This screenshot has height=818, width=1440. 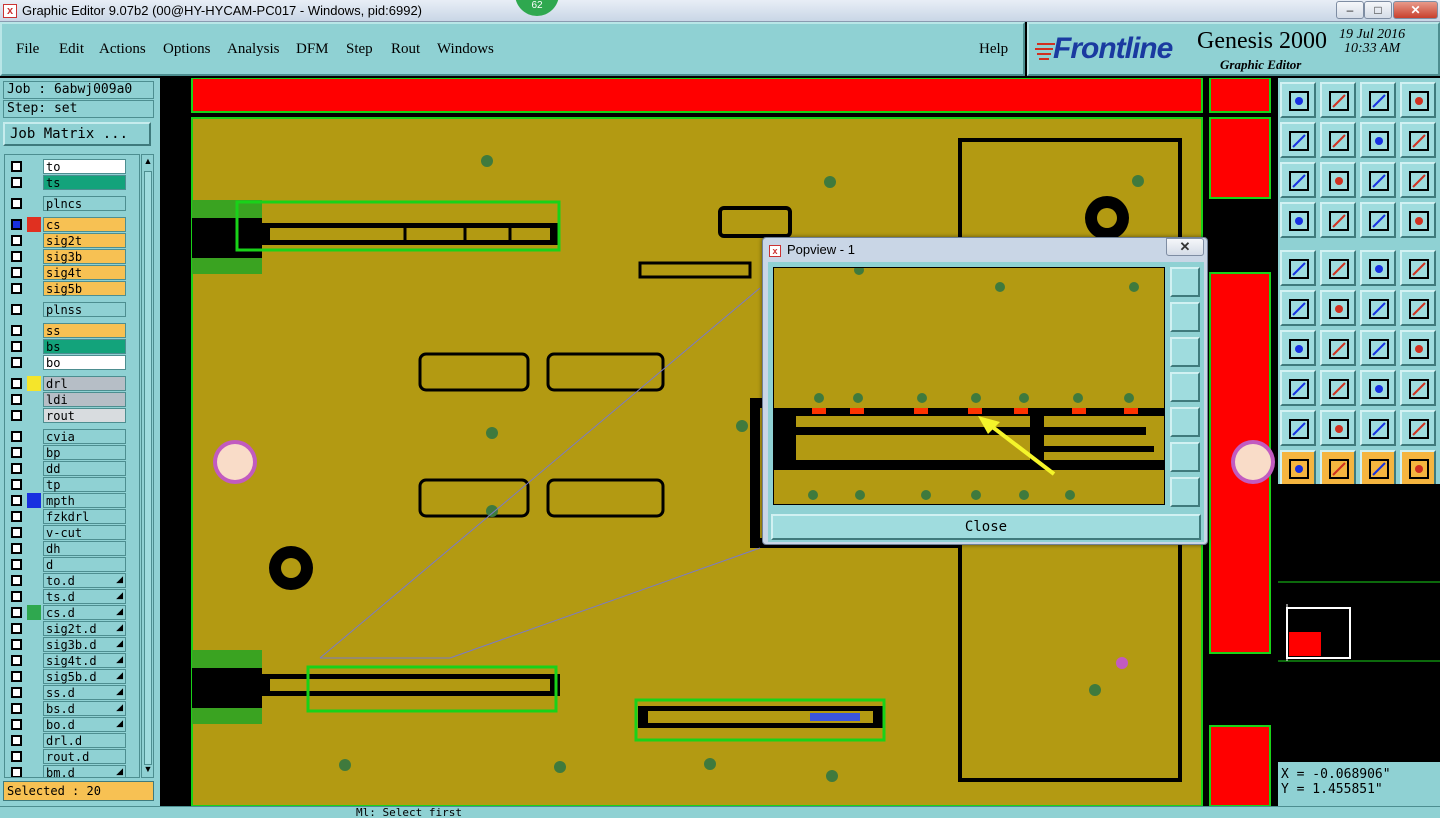 What do you see at coordinates (1338, 180) in the screenshot?
I see `fit-selection-button` at bounding box center [1338, 180].